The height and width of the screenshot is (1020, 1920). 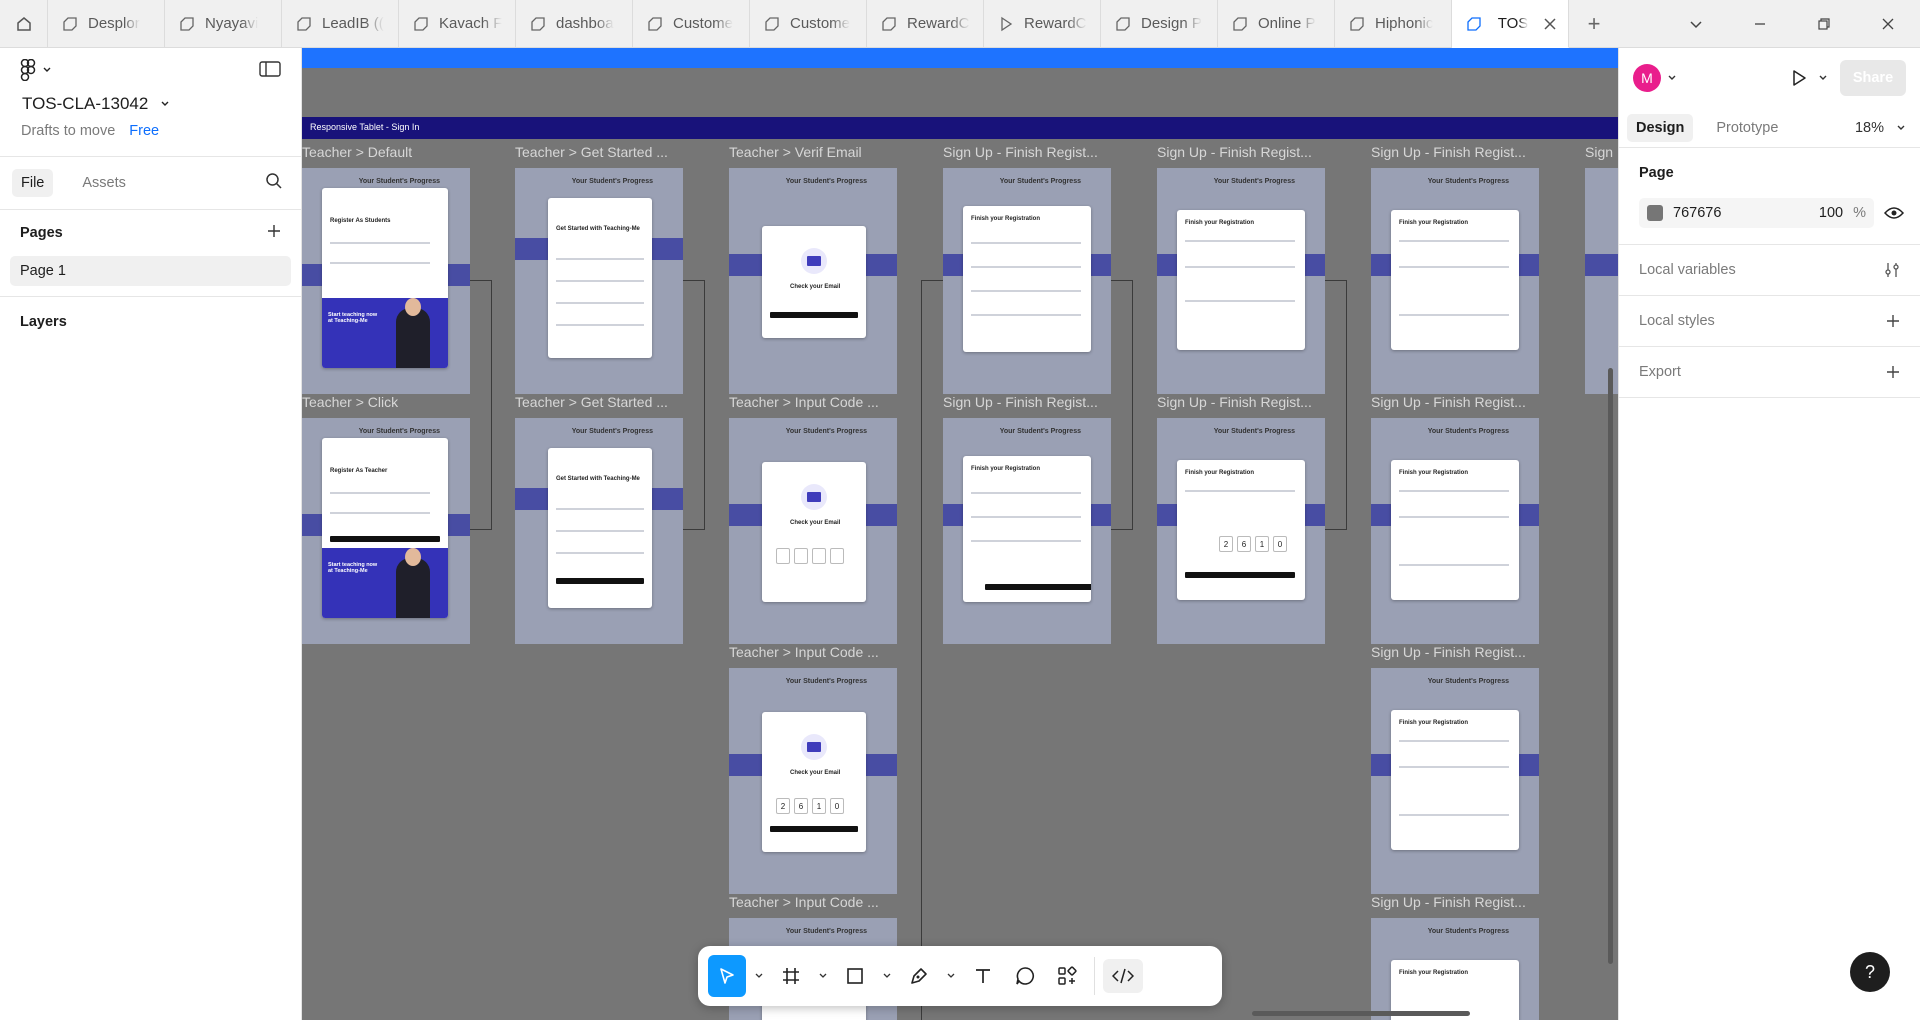 What do you see at coordinates (1799, 78) in the screenshot?
I see `play-icon` at bounding box center [1799, 78].